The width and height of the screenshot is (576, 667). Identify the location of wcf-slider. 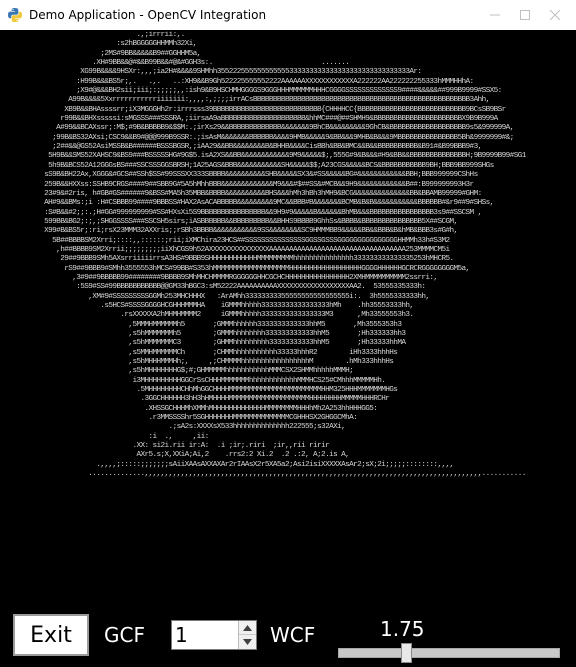
(449, 653).